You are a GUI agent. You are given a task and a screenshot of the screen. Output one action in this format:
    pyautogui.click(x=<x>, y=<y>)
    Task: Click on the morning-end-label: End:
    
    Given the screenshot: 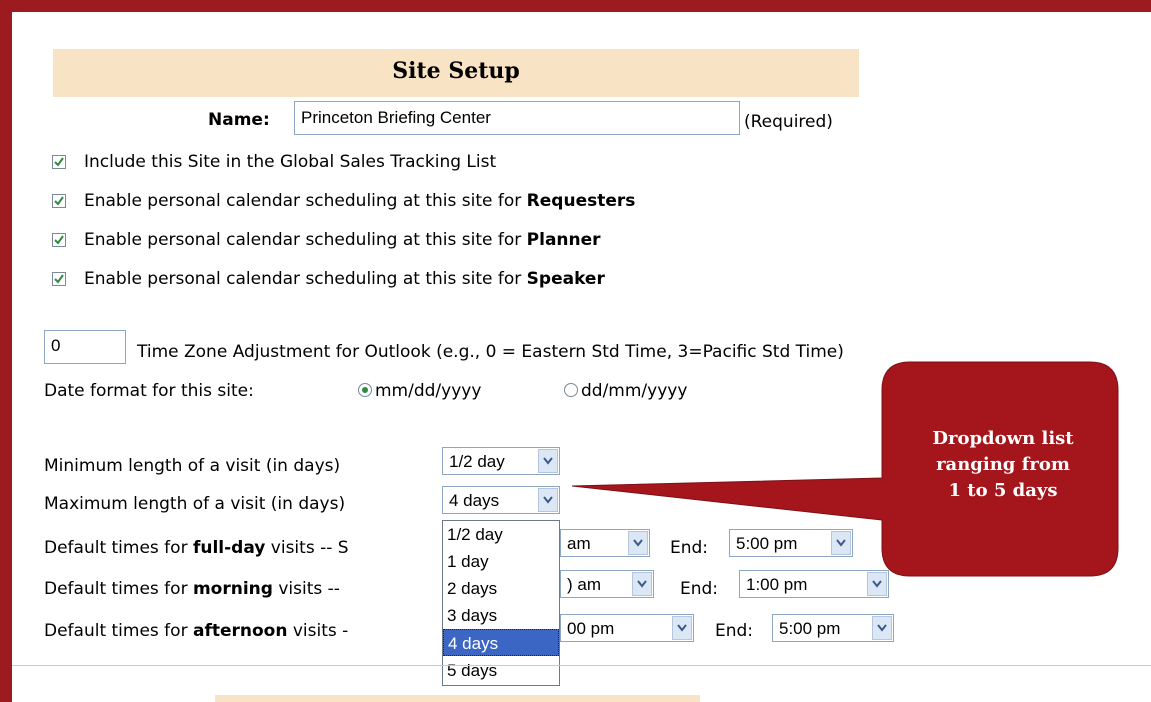 What is the action you would take?
    pyautogui.click(x=699, y=589)
    